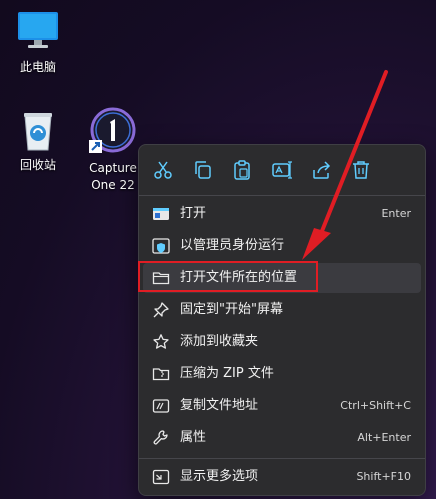 Image resolution: width=436 pixels, height=499 pixels. What do you see at coordinates (161, 310) in the screenshot?
I see `pin-icon` at bounding box center [161, 310].